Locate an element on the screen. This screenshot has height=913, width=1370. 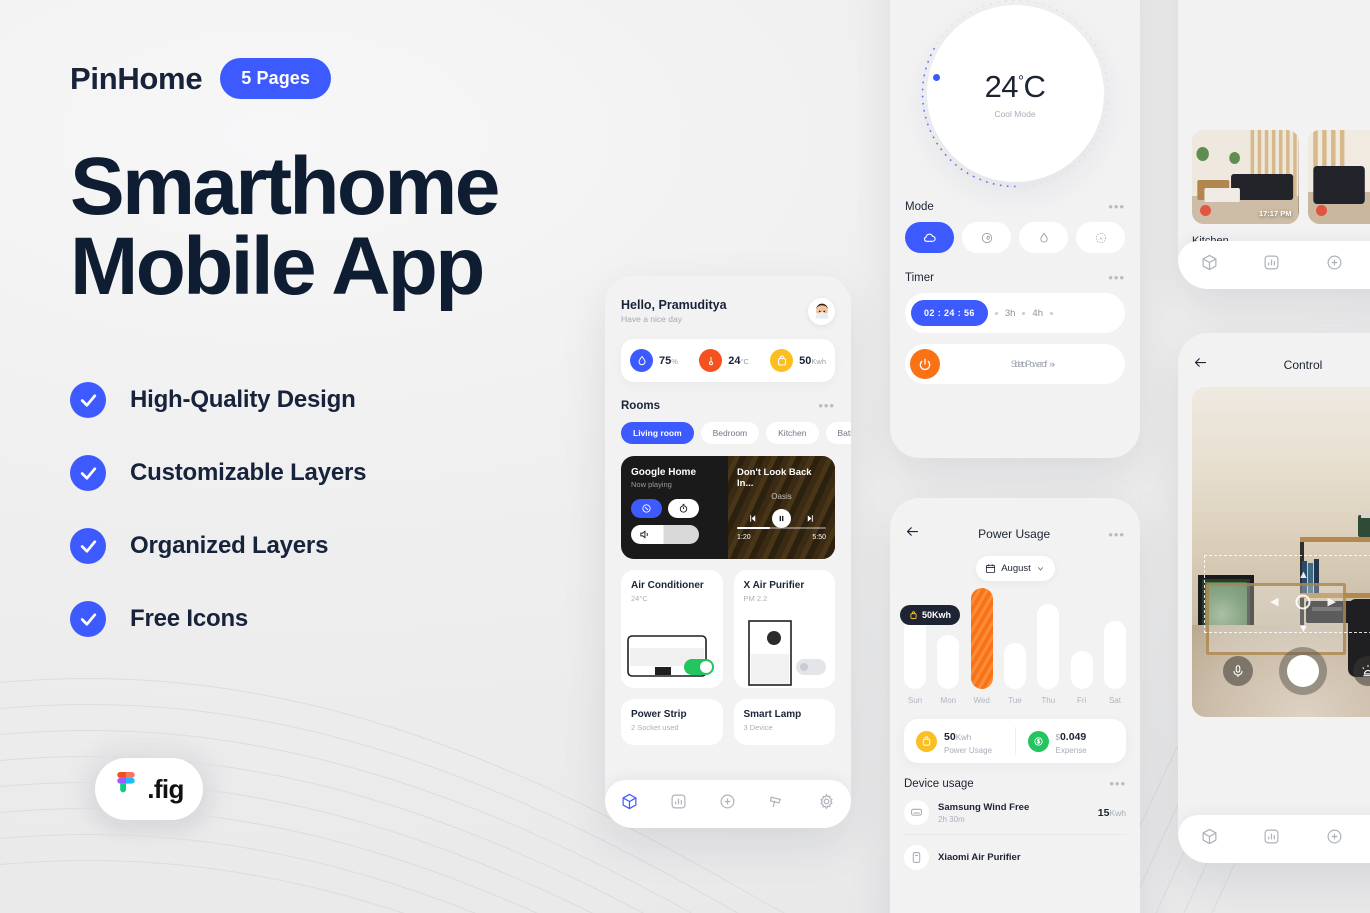
device-card-air-purifier: X Air Purifier PM 2.2 is located at coordinates (784, 629).